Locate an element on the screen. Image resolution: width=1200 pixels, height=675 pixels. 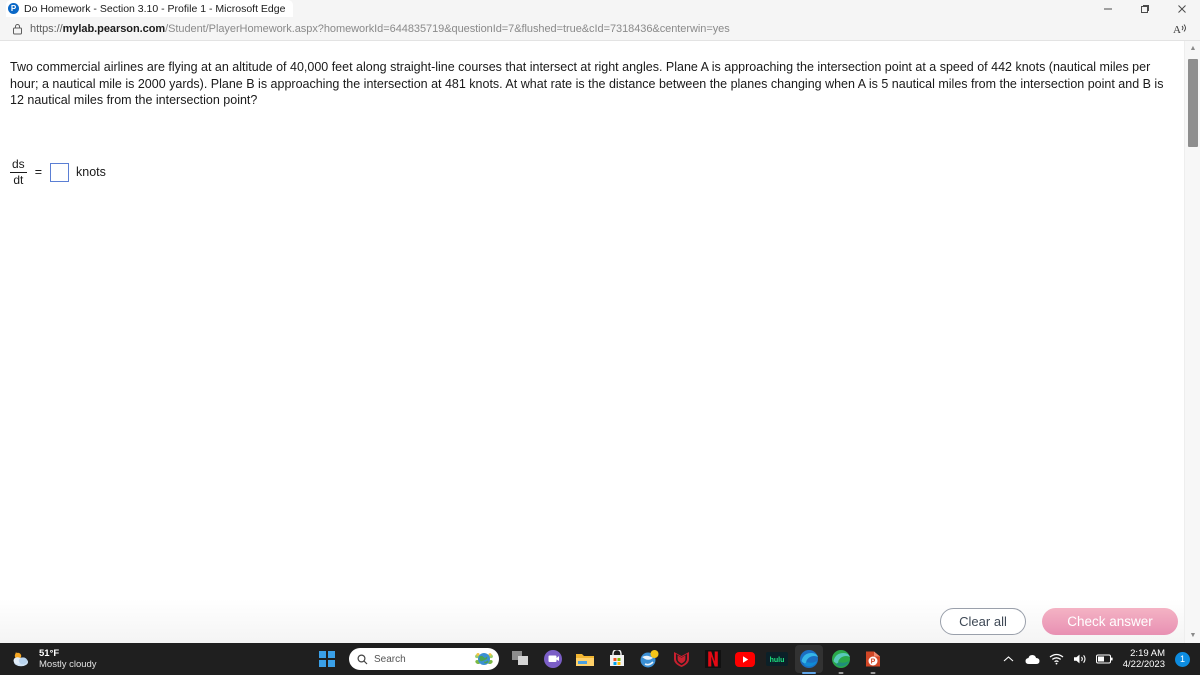
derivative-fraction: ds dt is located at coordinates (18, 171).